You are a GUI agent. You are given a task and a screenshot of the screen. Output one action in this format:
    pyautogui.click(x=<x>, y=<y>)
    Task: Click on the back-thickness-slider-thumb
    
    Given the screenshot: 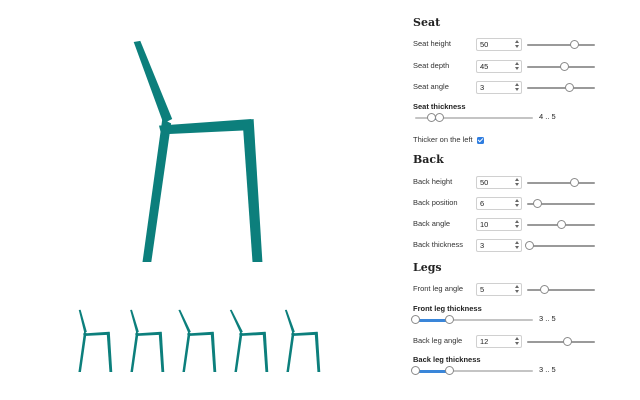 What is the action you would take?
    pyautogui.click(x=529, y=245)
    